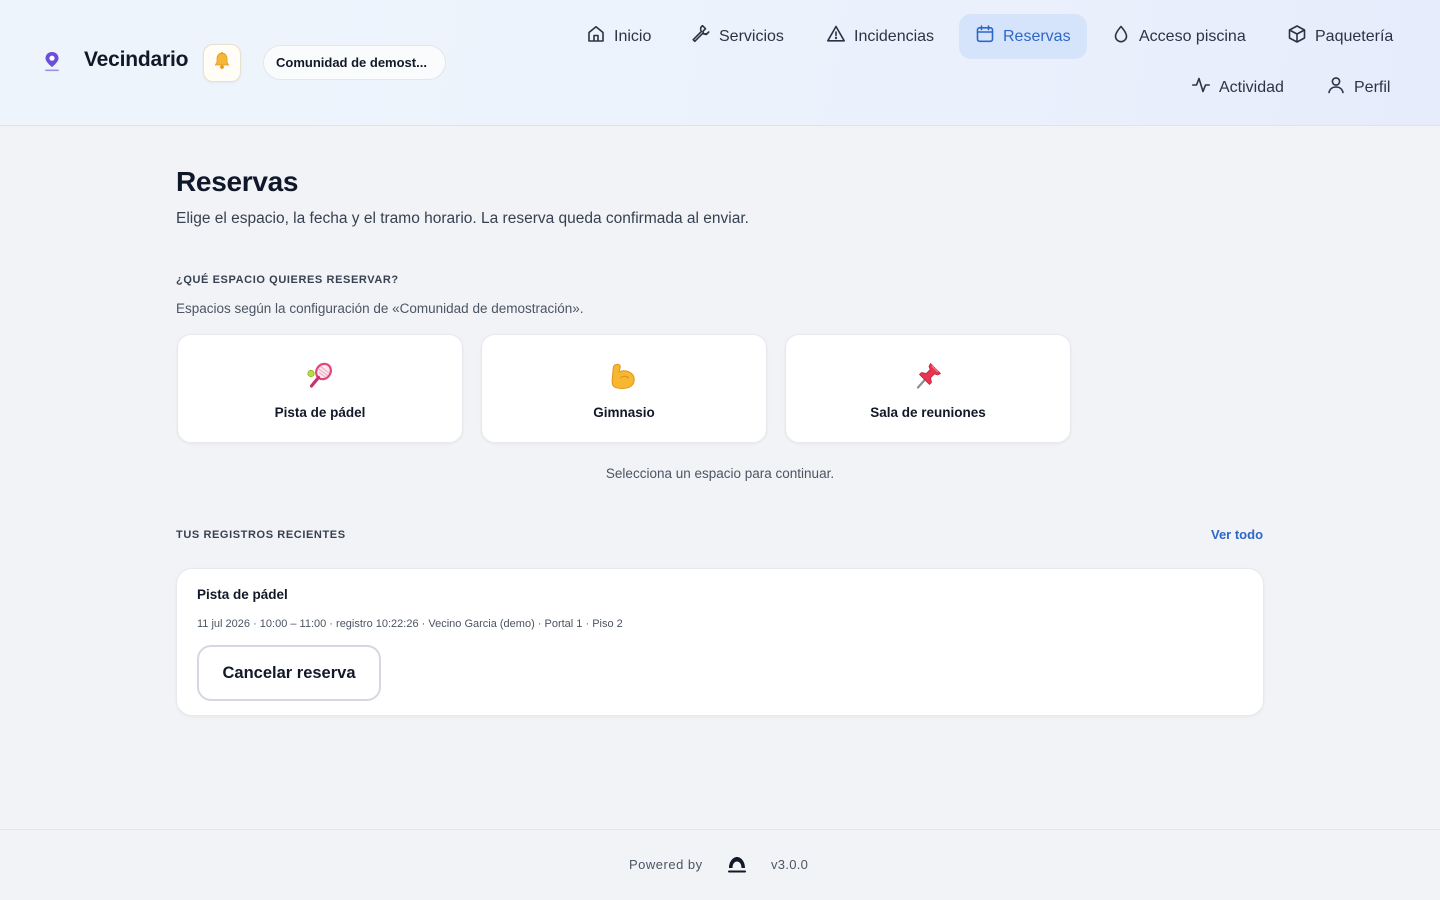  I want to click on home-icon, so click(596, 36).